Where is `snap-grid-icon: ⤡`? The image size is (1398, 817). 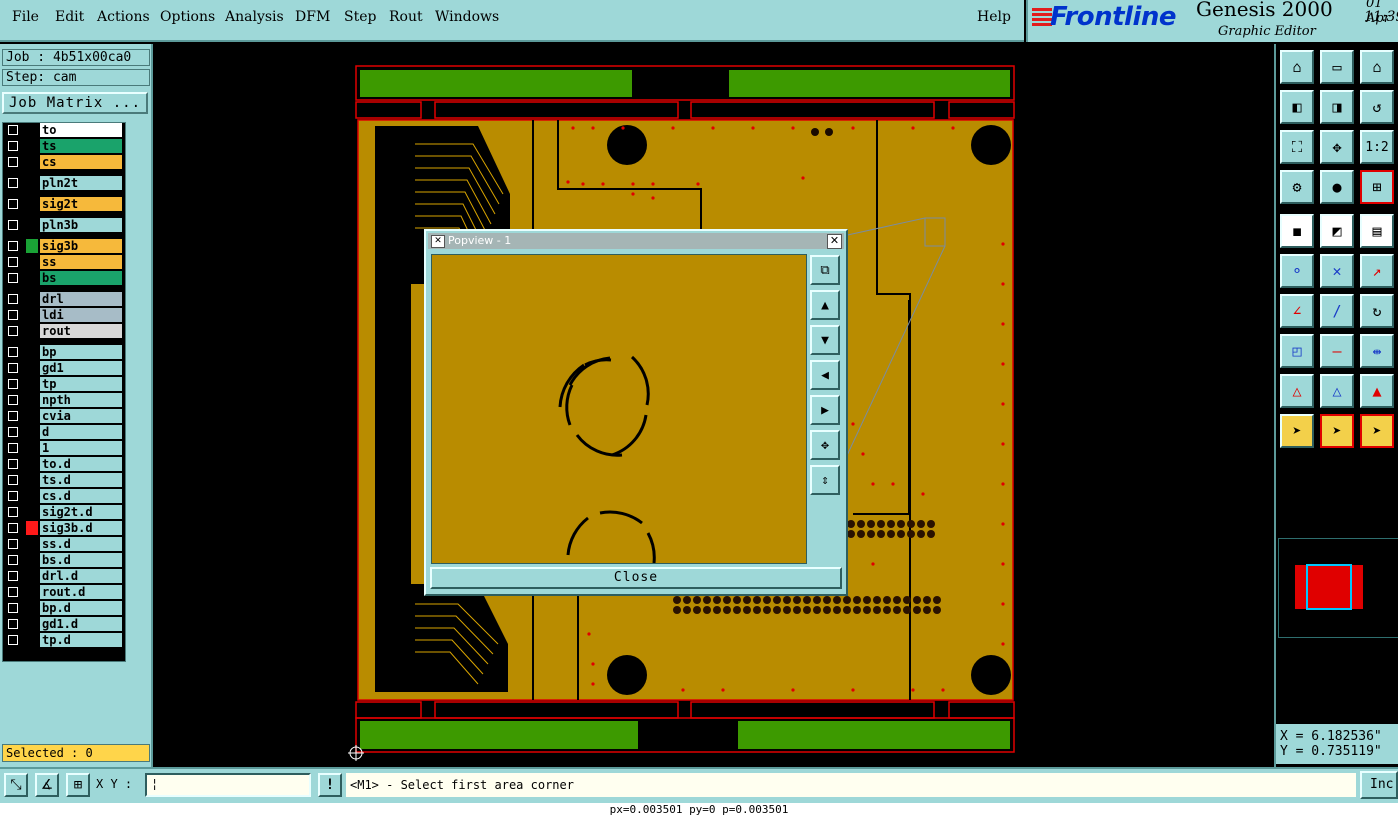
snap-grid-icon: ⤡ is located at coordinates (16, 785).